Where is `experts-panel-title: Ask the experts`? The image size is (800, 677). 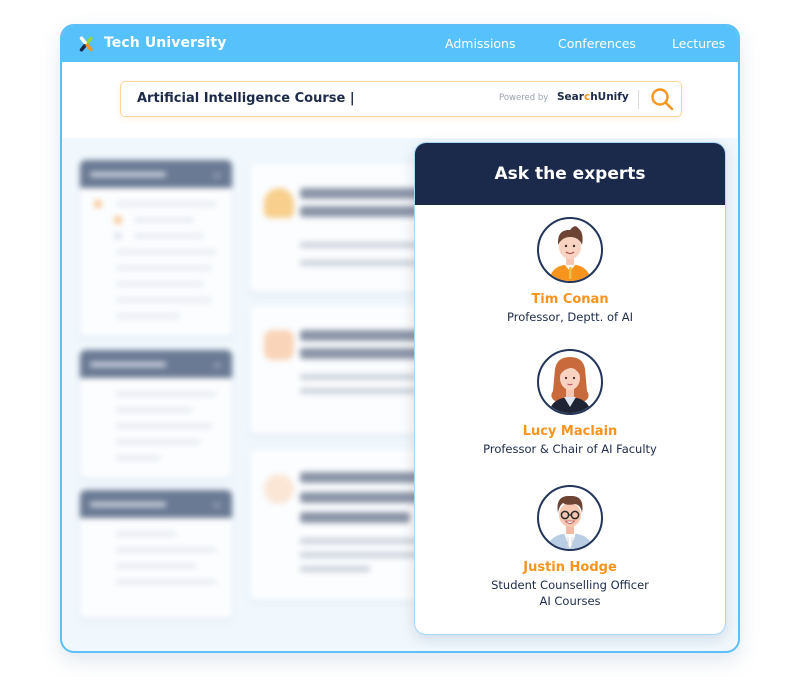
experts-panel-title: Ask the experts is located at coordinates (570, 174).